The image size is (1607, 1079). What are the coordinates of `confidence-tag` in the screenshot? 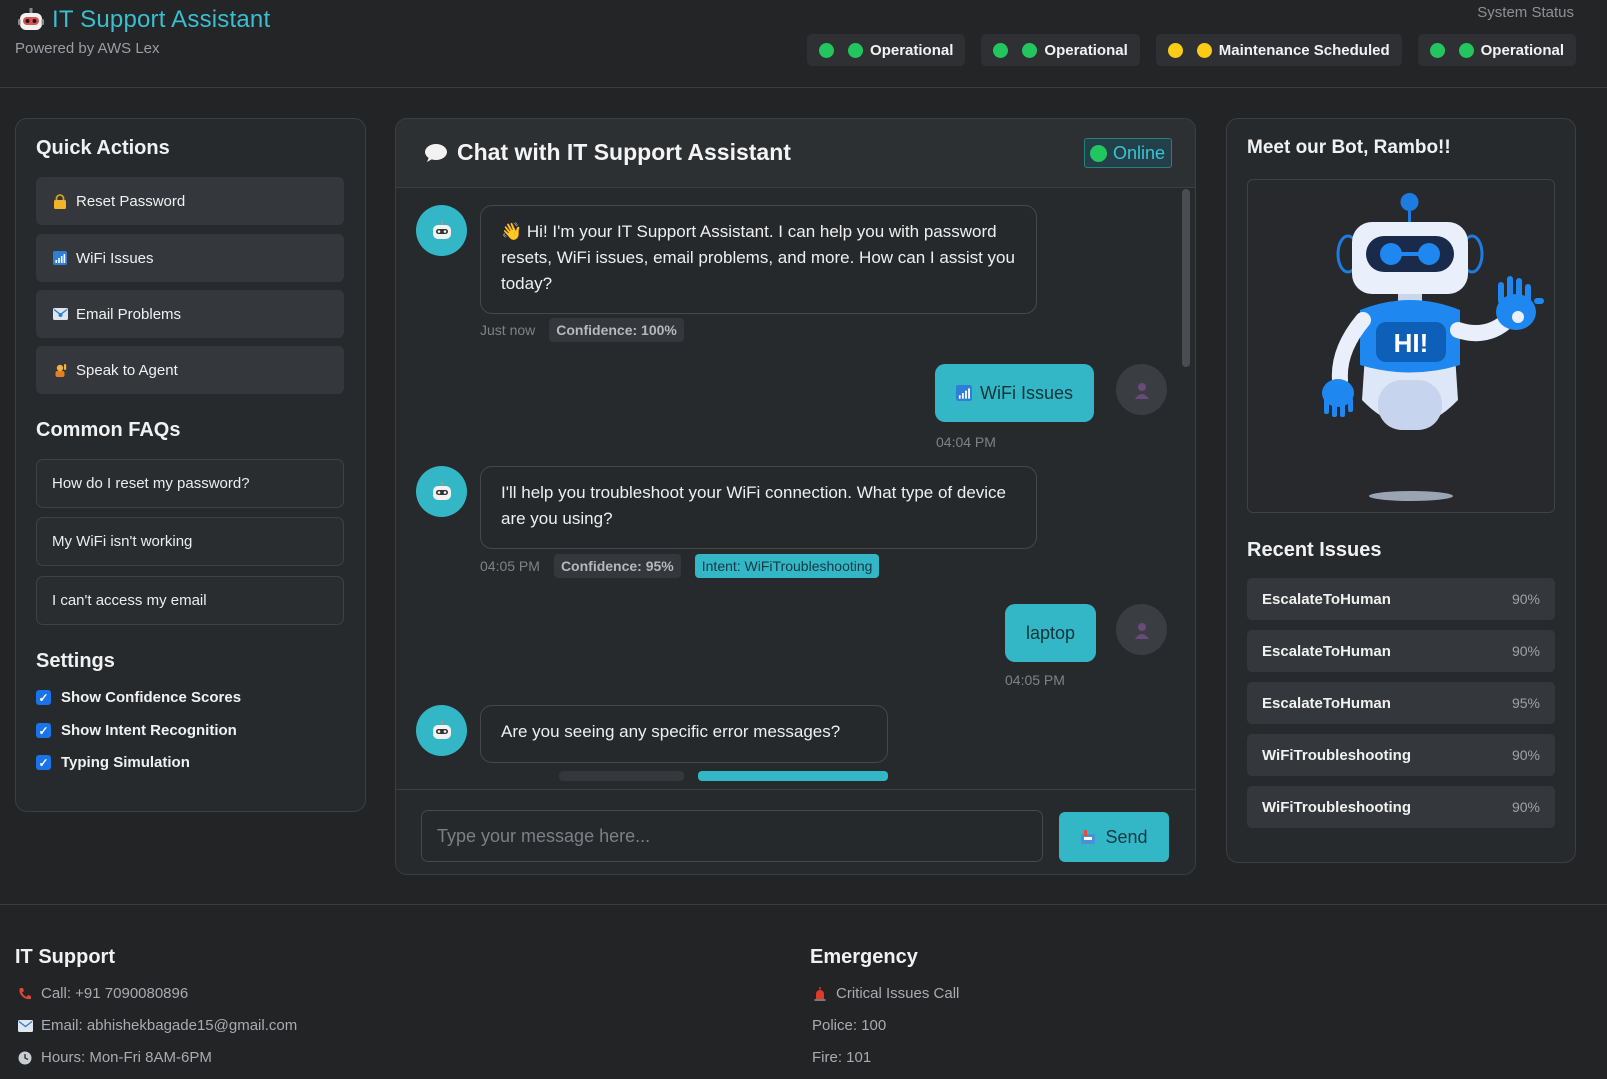 It's located at (621, 776).